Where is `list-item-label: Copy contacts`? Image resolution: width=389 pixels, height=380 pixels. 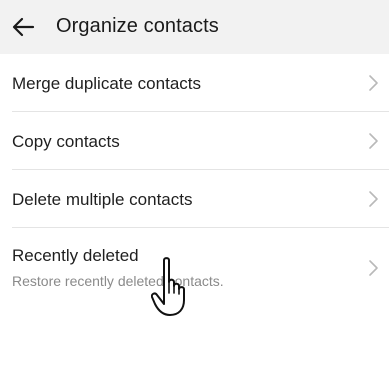 list-item-label: Copy contacts is located at coordinates (66, 141).